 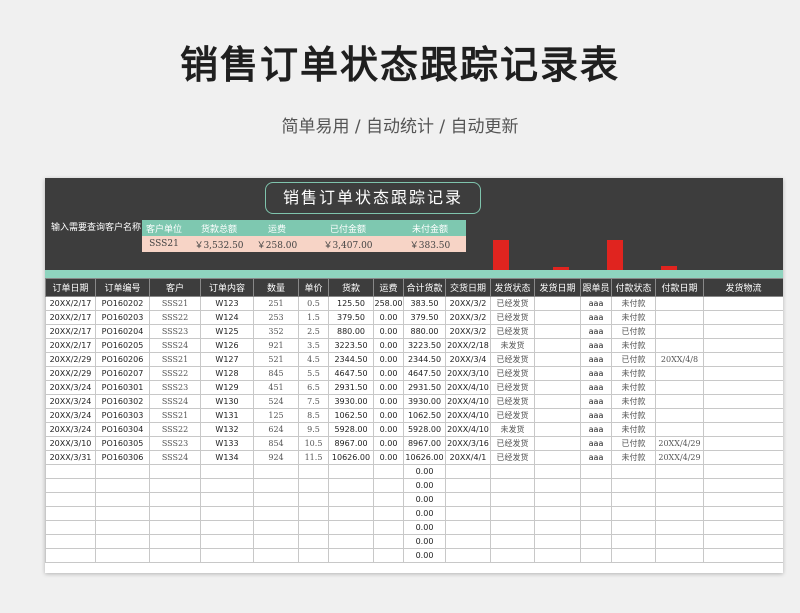 I want to click on table-cell: 4647.50, so click(x=351, y=373).